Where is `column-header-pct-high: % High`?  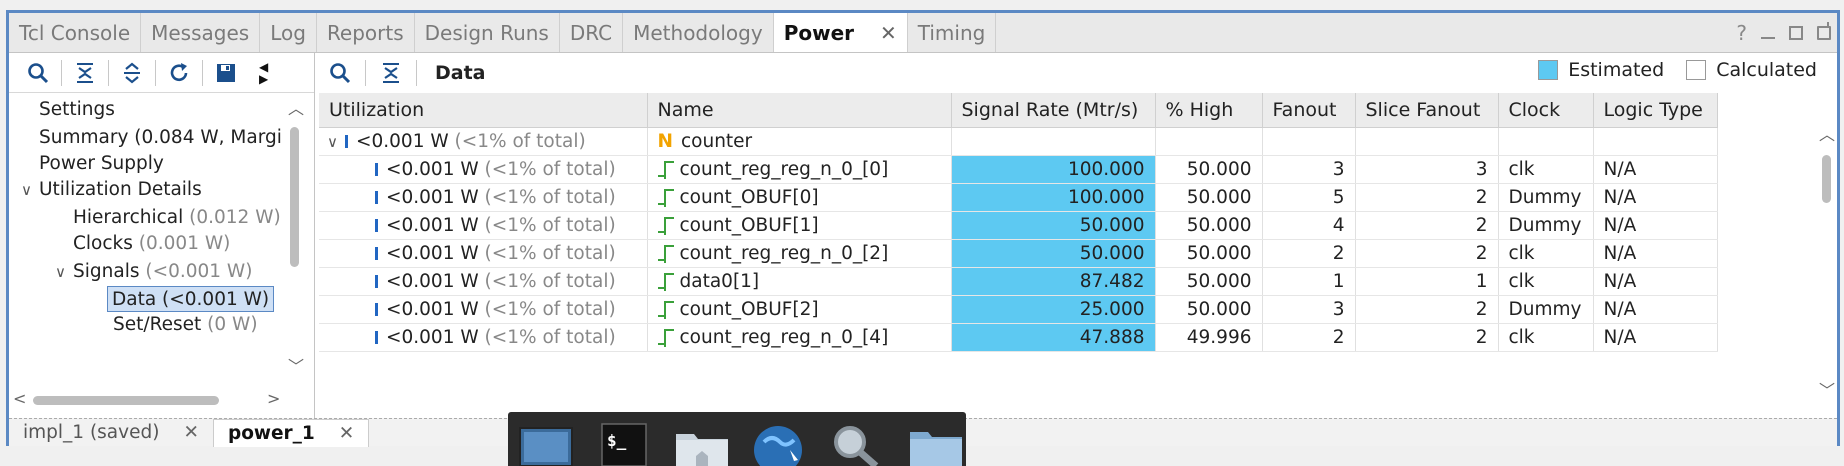
column-header-pct-high: % High is located at coordinates (1209, 110).